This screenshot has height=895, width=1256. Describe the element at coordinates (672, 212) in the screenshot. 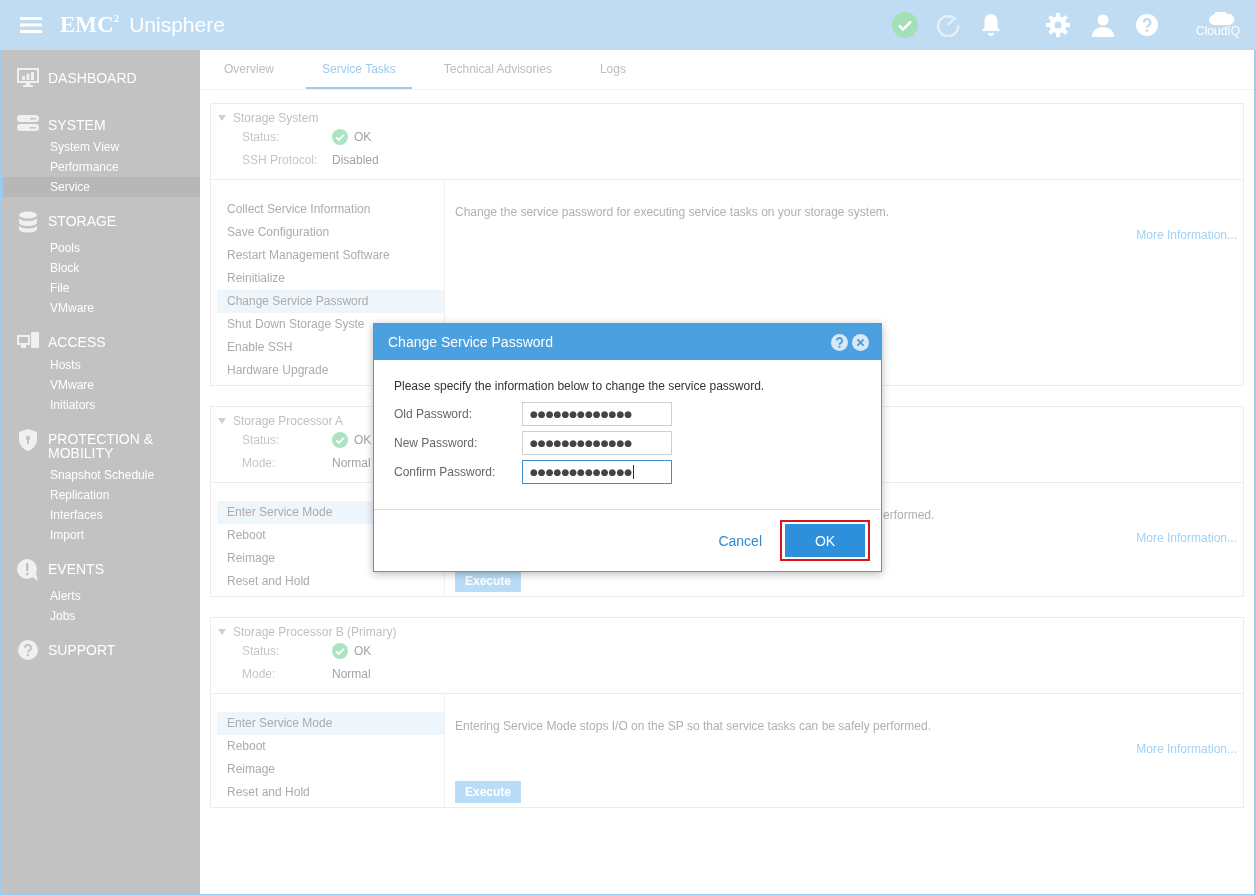

I see `task-description: Change the service password for executing service tasks on your storage system.` at that location.